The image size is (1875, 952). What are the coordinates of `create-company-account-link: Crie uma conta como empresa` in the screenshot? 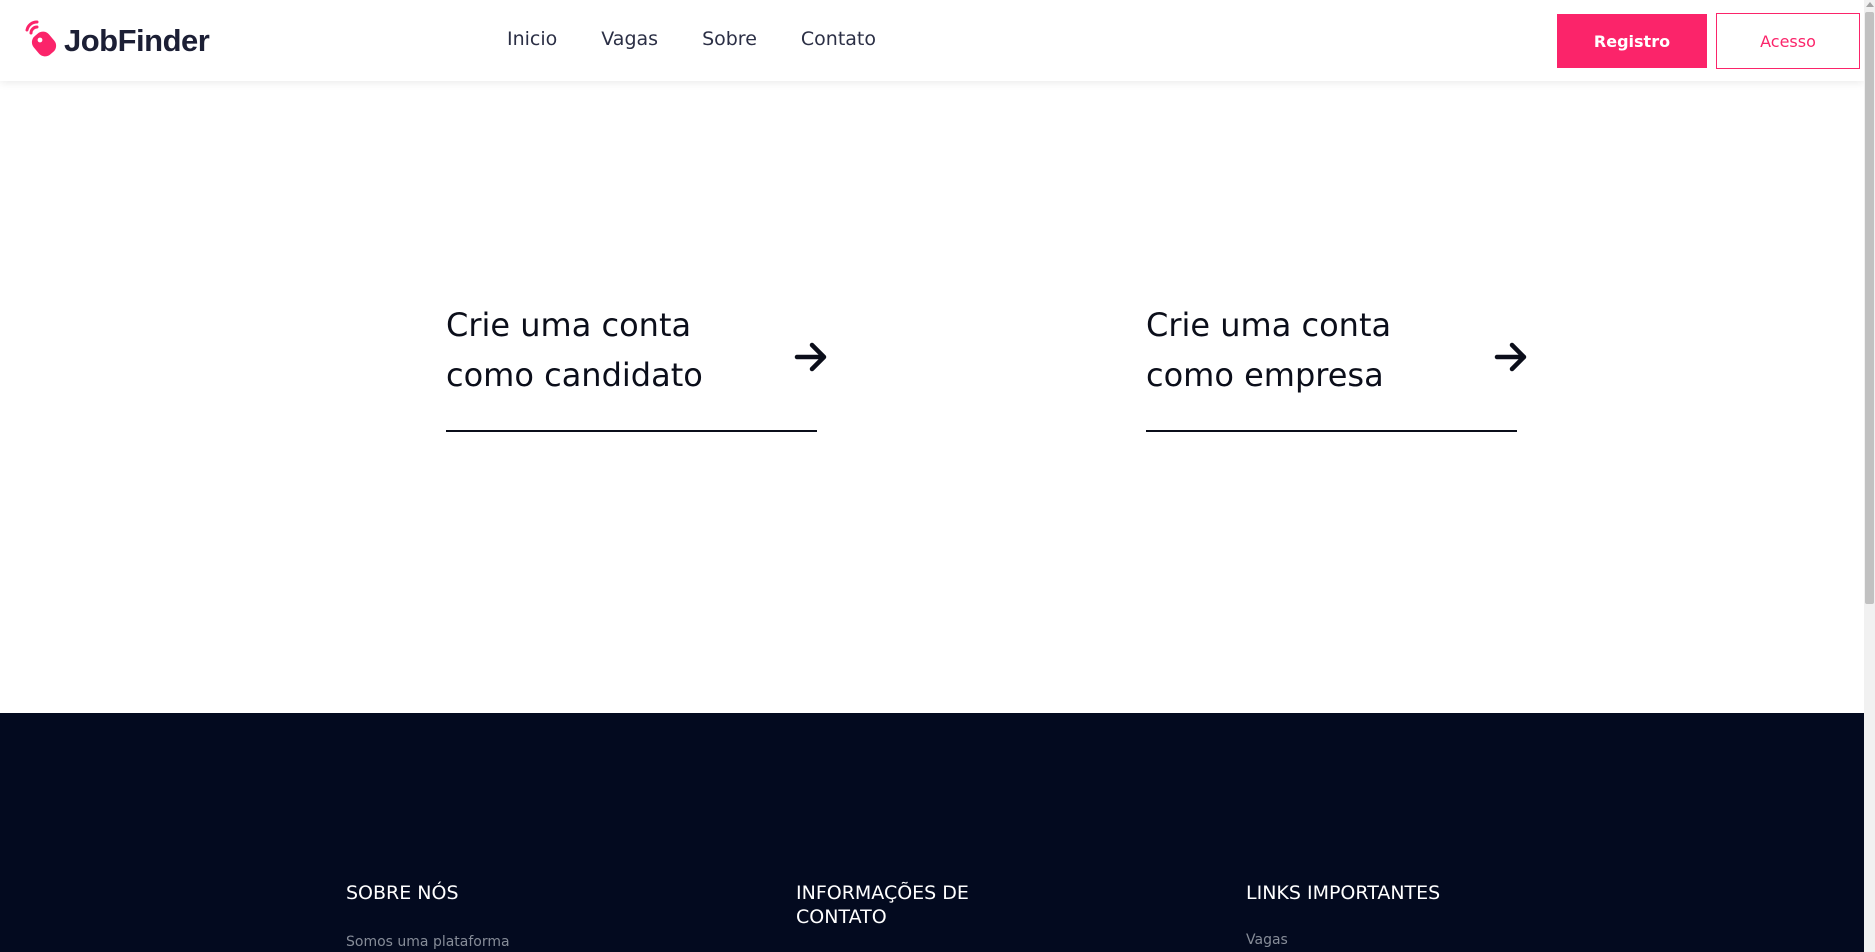 It's located at (1343, 366).